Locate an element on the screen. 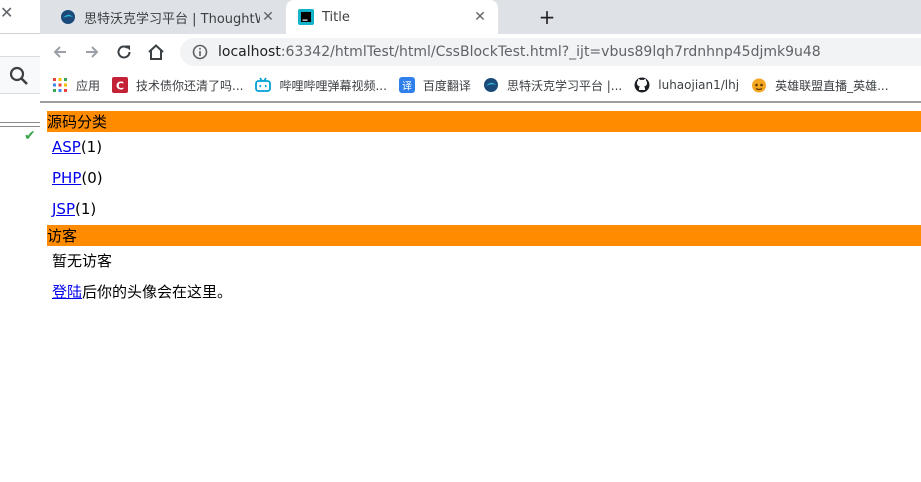  login-prompt: 登陆后你的头像会在这里。 is located at coordinates (484, 292).